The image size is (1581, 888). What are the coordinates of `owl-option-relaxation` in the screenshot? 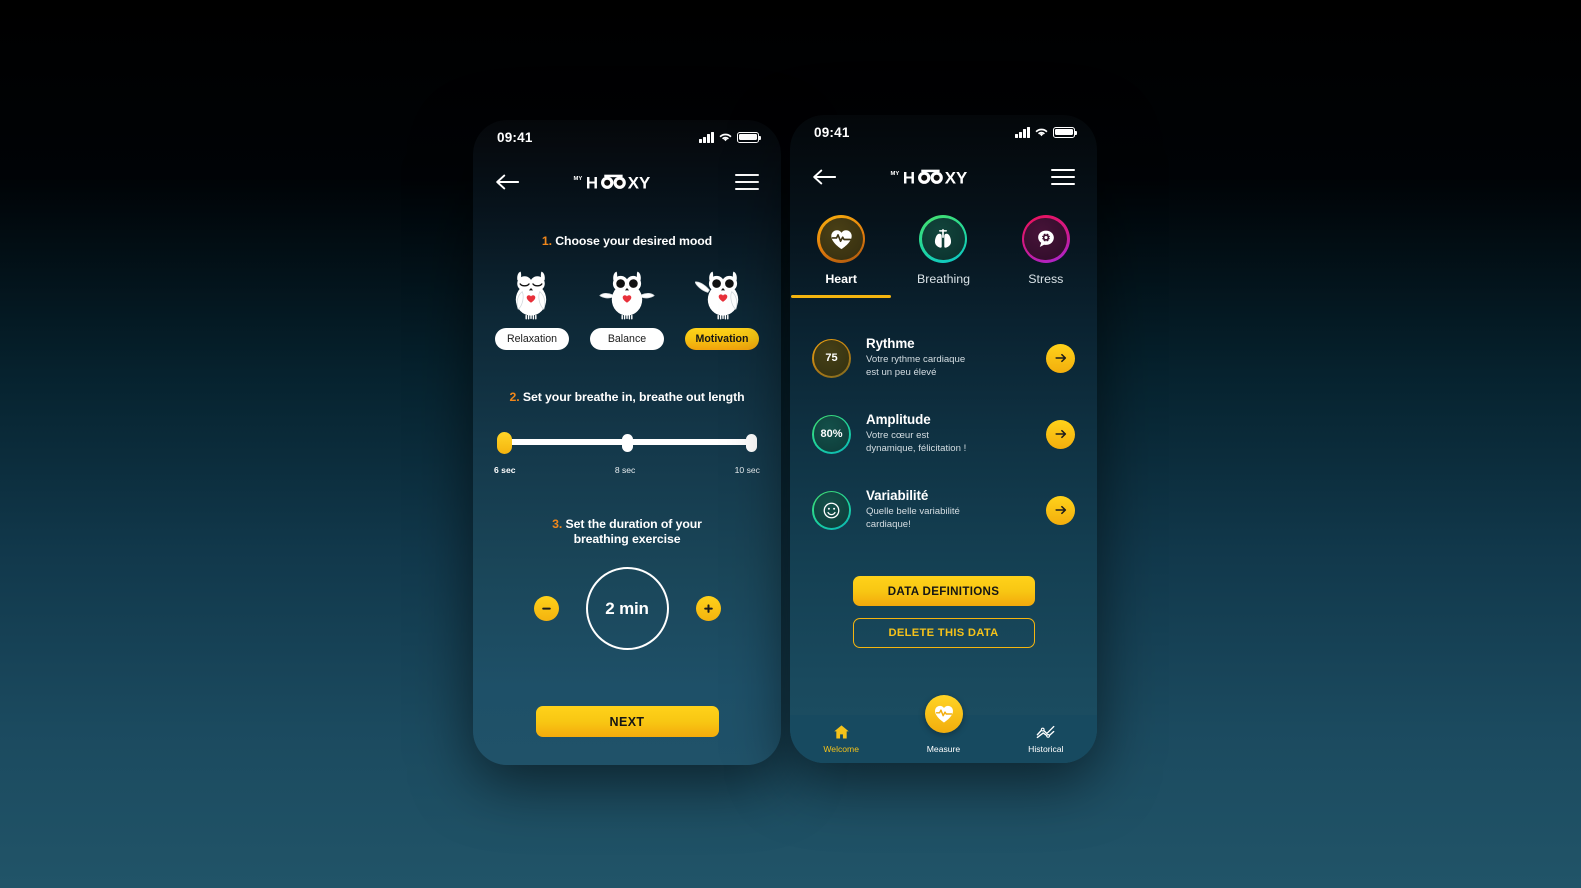 It's located at (531, 294).